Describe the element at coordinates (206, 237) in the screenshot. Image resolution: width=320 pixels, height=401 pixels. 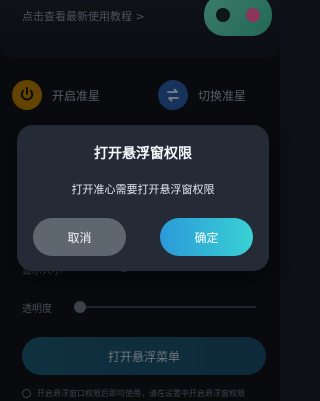
I see `confirm-button: 确定` at that location.